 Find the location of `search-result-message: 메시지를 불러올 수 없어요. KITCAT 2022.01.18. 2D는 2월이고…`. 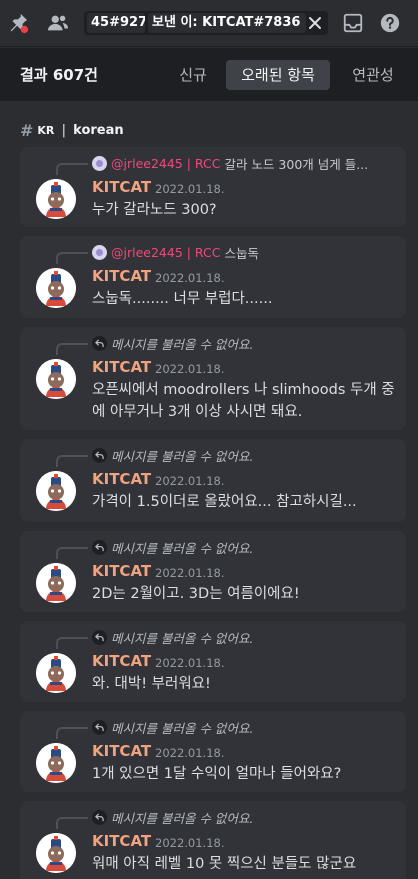

search-result-message: 메시지를 불러올 수 없어요. KITCAT 2022.01.18. 2D는 2월이고… is located at coordinates (213, 571).